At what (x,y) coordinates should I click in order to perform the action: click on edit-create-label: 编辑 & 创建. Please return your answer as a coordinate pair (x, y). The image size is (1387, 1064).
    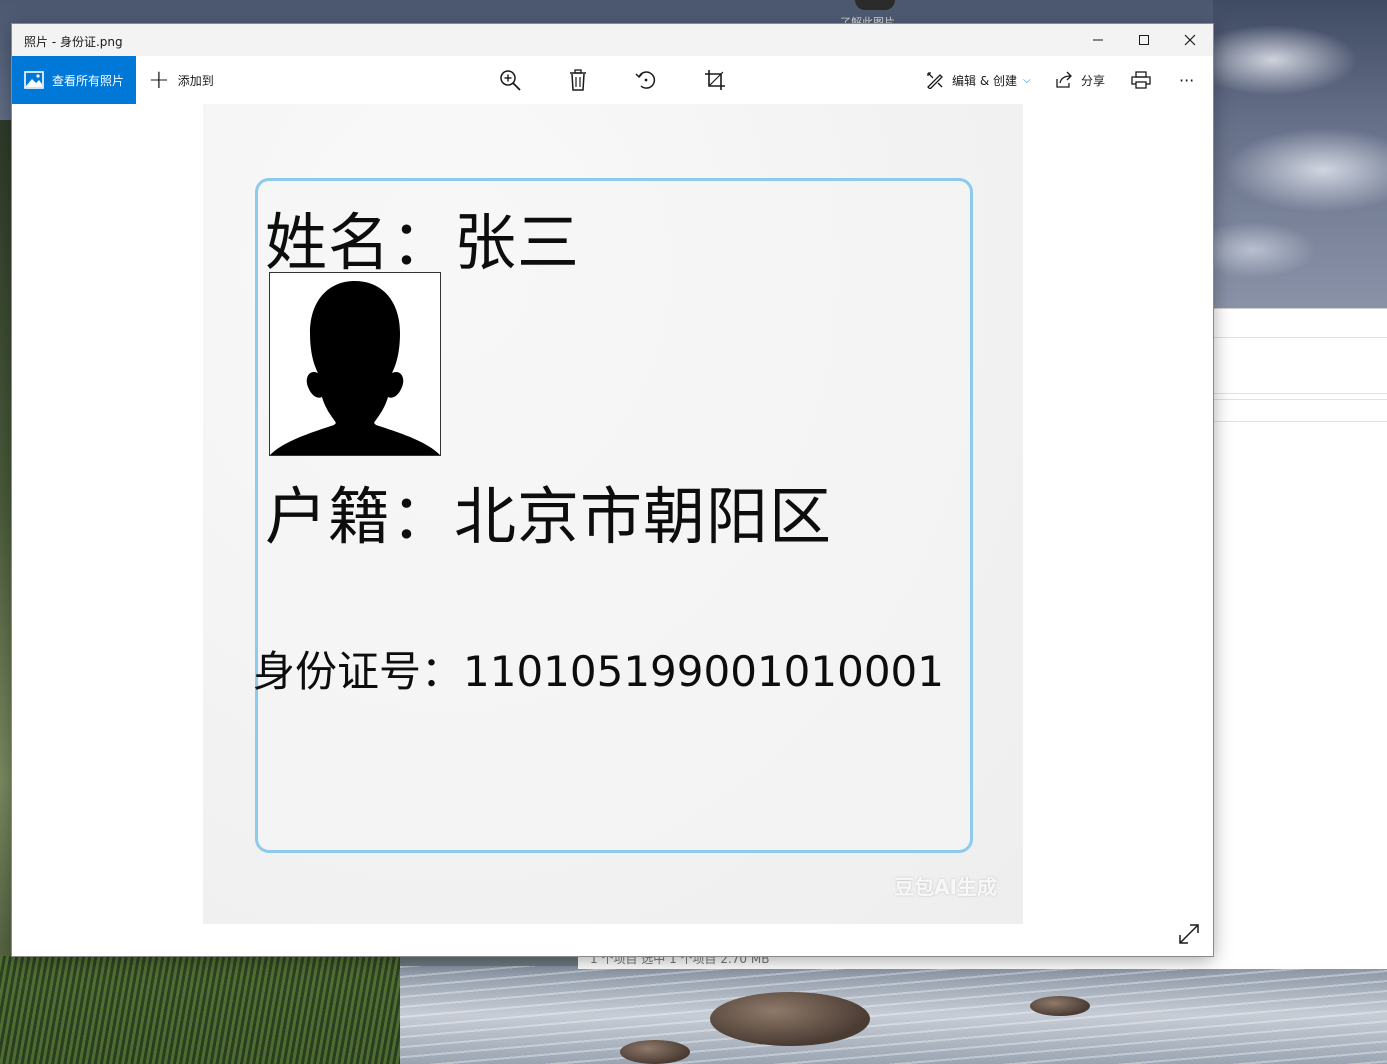
    Looking at the image, I should click on (984, 80).